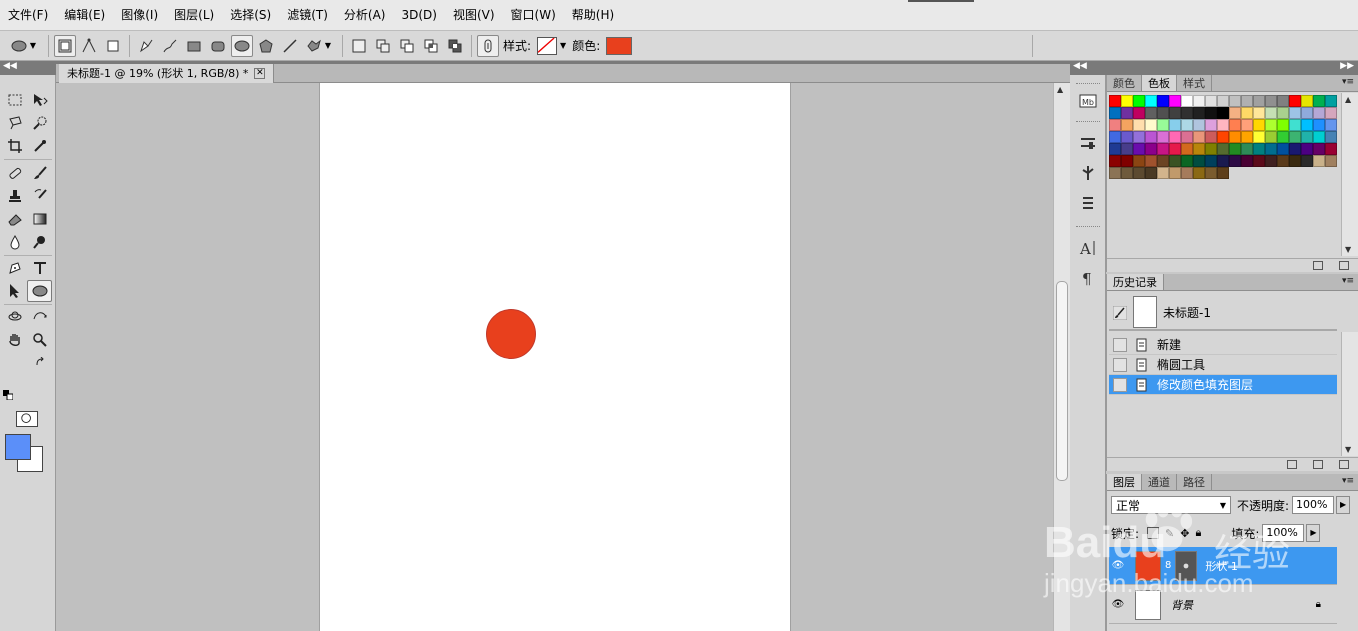 The height and width of the screenshot is (631, 1358). What do you see at coordinates (533, 15) in the screenshot?
I see `menu-window: 窗口(W)` at bounding box center [533, 15].